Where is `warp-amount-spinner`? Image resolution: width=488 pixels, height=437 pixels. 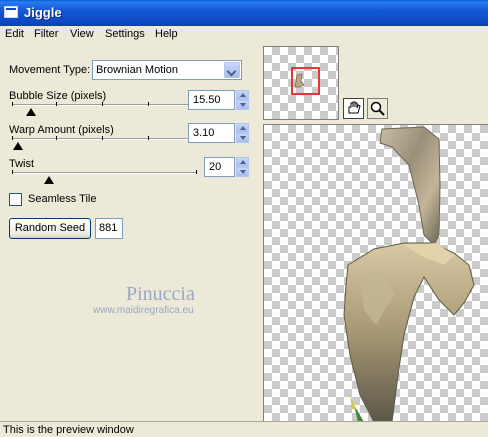 warp-amount-spinner is located at coordinates (242, 133).